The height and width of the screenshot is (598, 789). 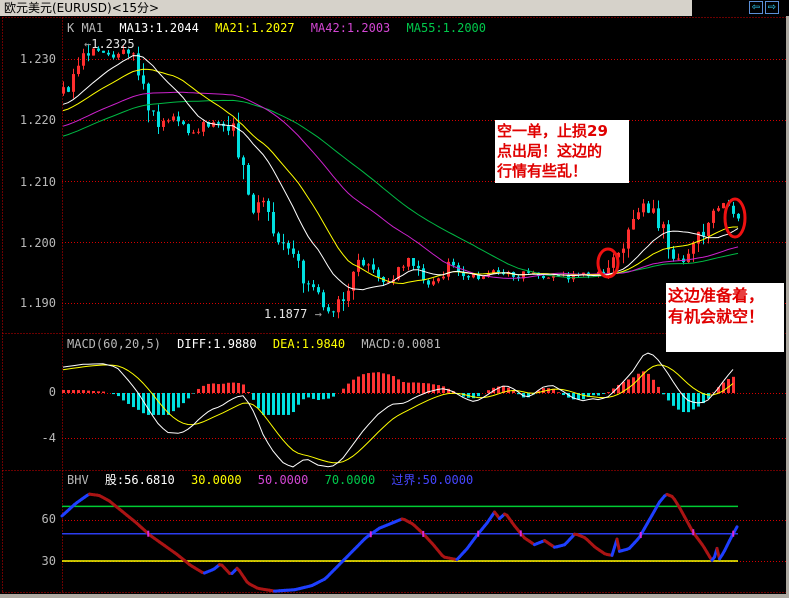 I want to click on pointer-right-icon: →, so click(x=318, y=314).